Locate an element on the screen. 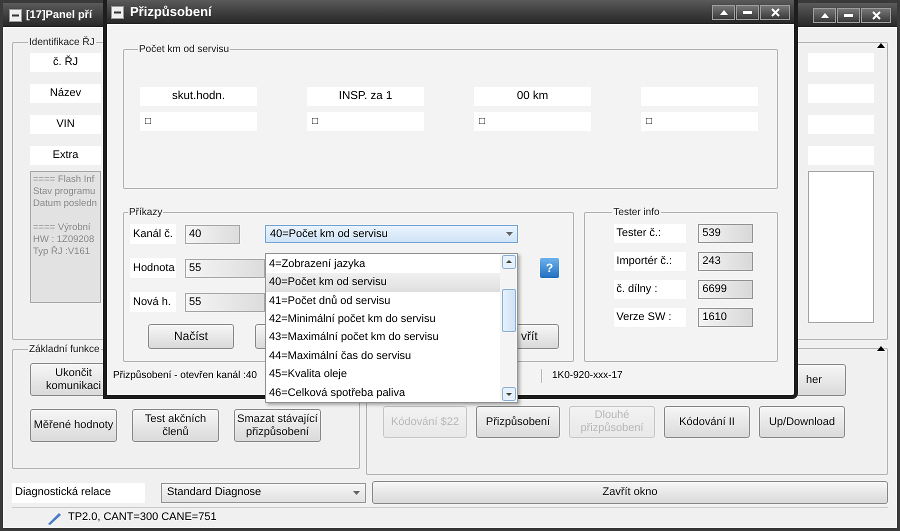 The width and height of the screenshot is (900, 531). info-value: 6699 is located at coordinates (726, 289).